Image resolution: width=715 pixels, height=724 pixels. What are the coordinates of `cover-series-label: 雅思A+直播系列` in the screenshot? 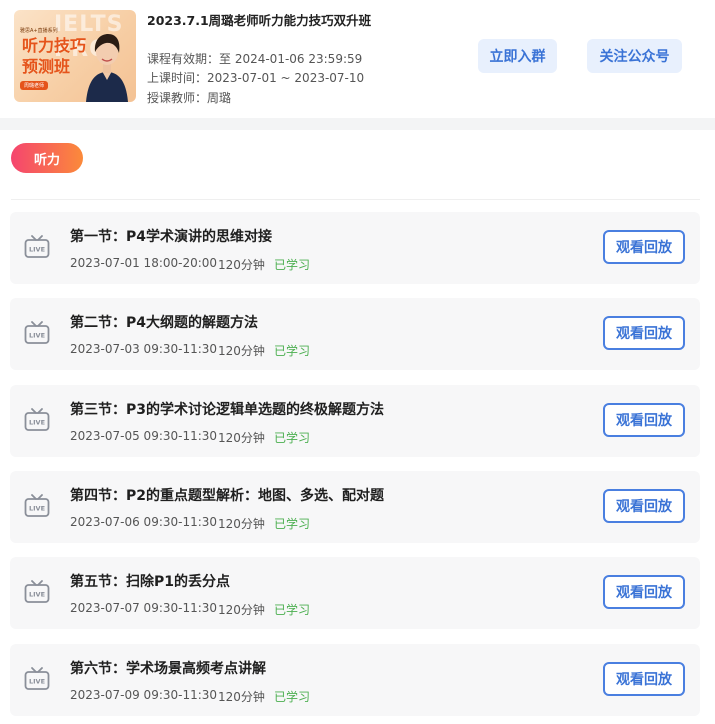 It's located at (39, 31).